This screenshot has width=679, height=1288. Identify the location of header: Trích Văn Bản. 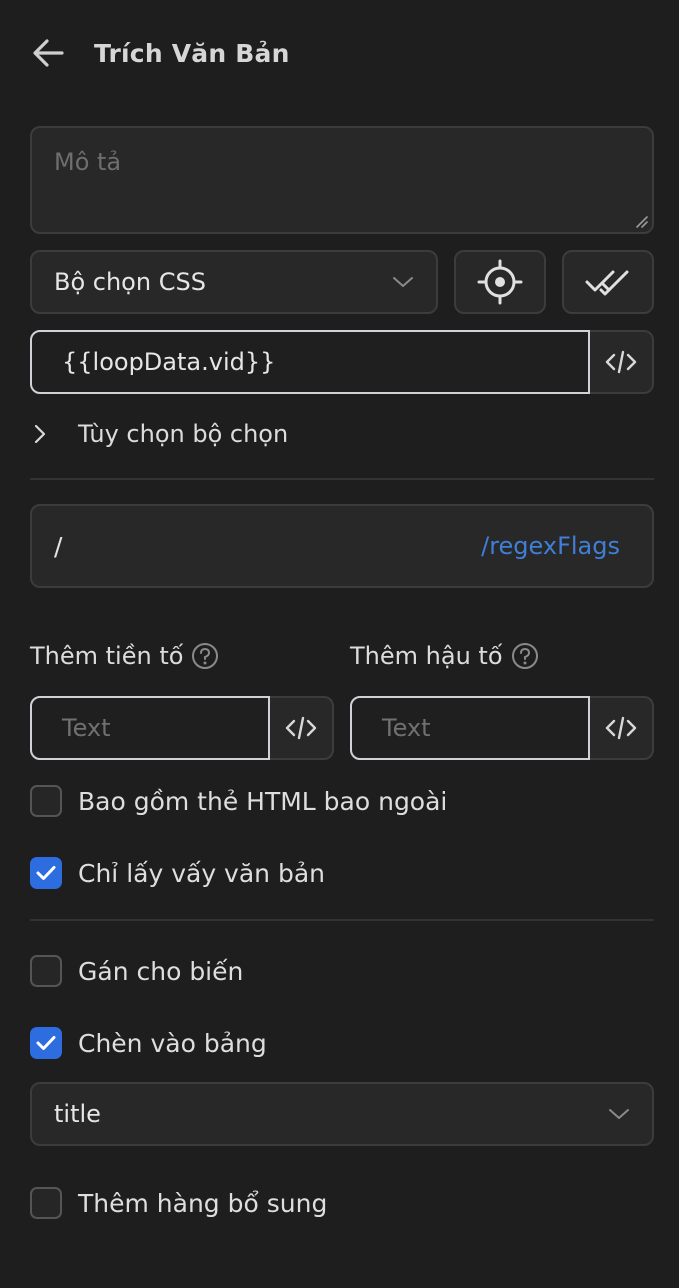
(160, 53).